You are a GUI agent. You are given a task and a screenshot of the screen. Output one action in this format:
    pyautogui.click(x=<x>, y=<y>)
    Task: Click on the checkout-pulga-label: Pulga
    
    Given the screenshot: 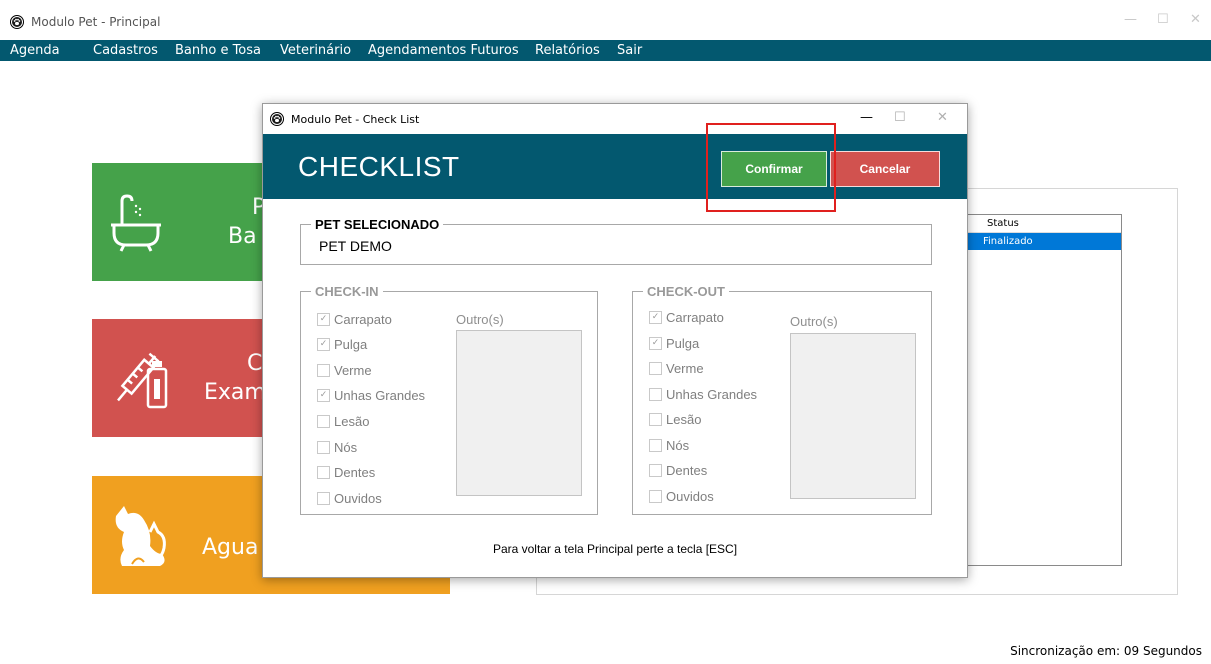 What is the action you would take?
    pyautogui.click(x=683, y=343)
    